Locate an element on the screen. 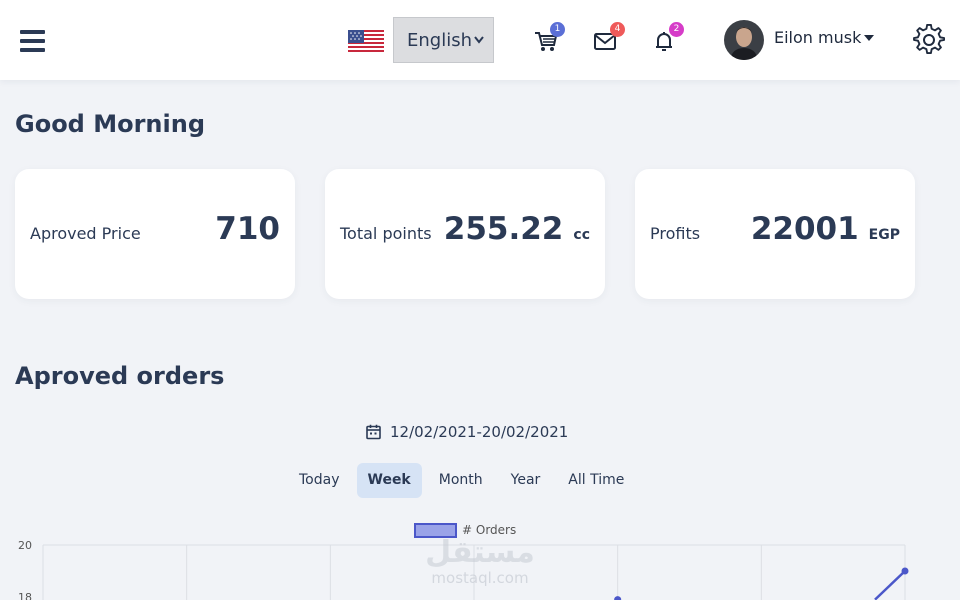 This screenshot has height=600, width=960. date-range-picker: 12/02/2021-20/02/2021 is located at coordinates (467, 432).